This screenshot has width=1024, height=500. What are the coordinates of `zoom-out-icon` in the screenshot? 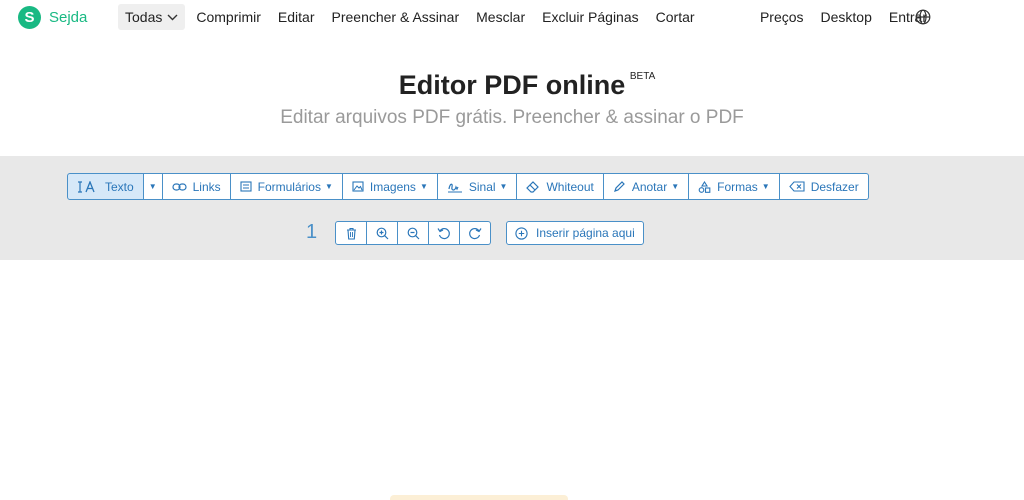 It's located at (413, 233).